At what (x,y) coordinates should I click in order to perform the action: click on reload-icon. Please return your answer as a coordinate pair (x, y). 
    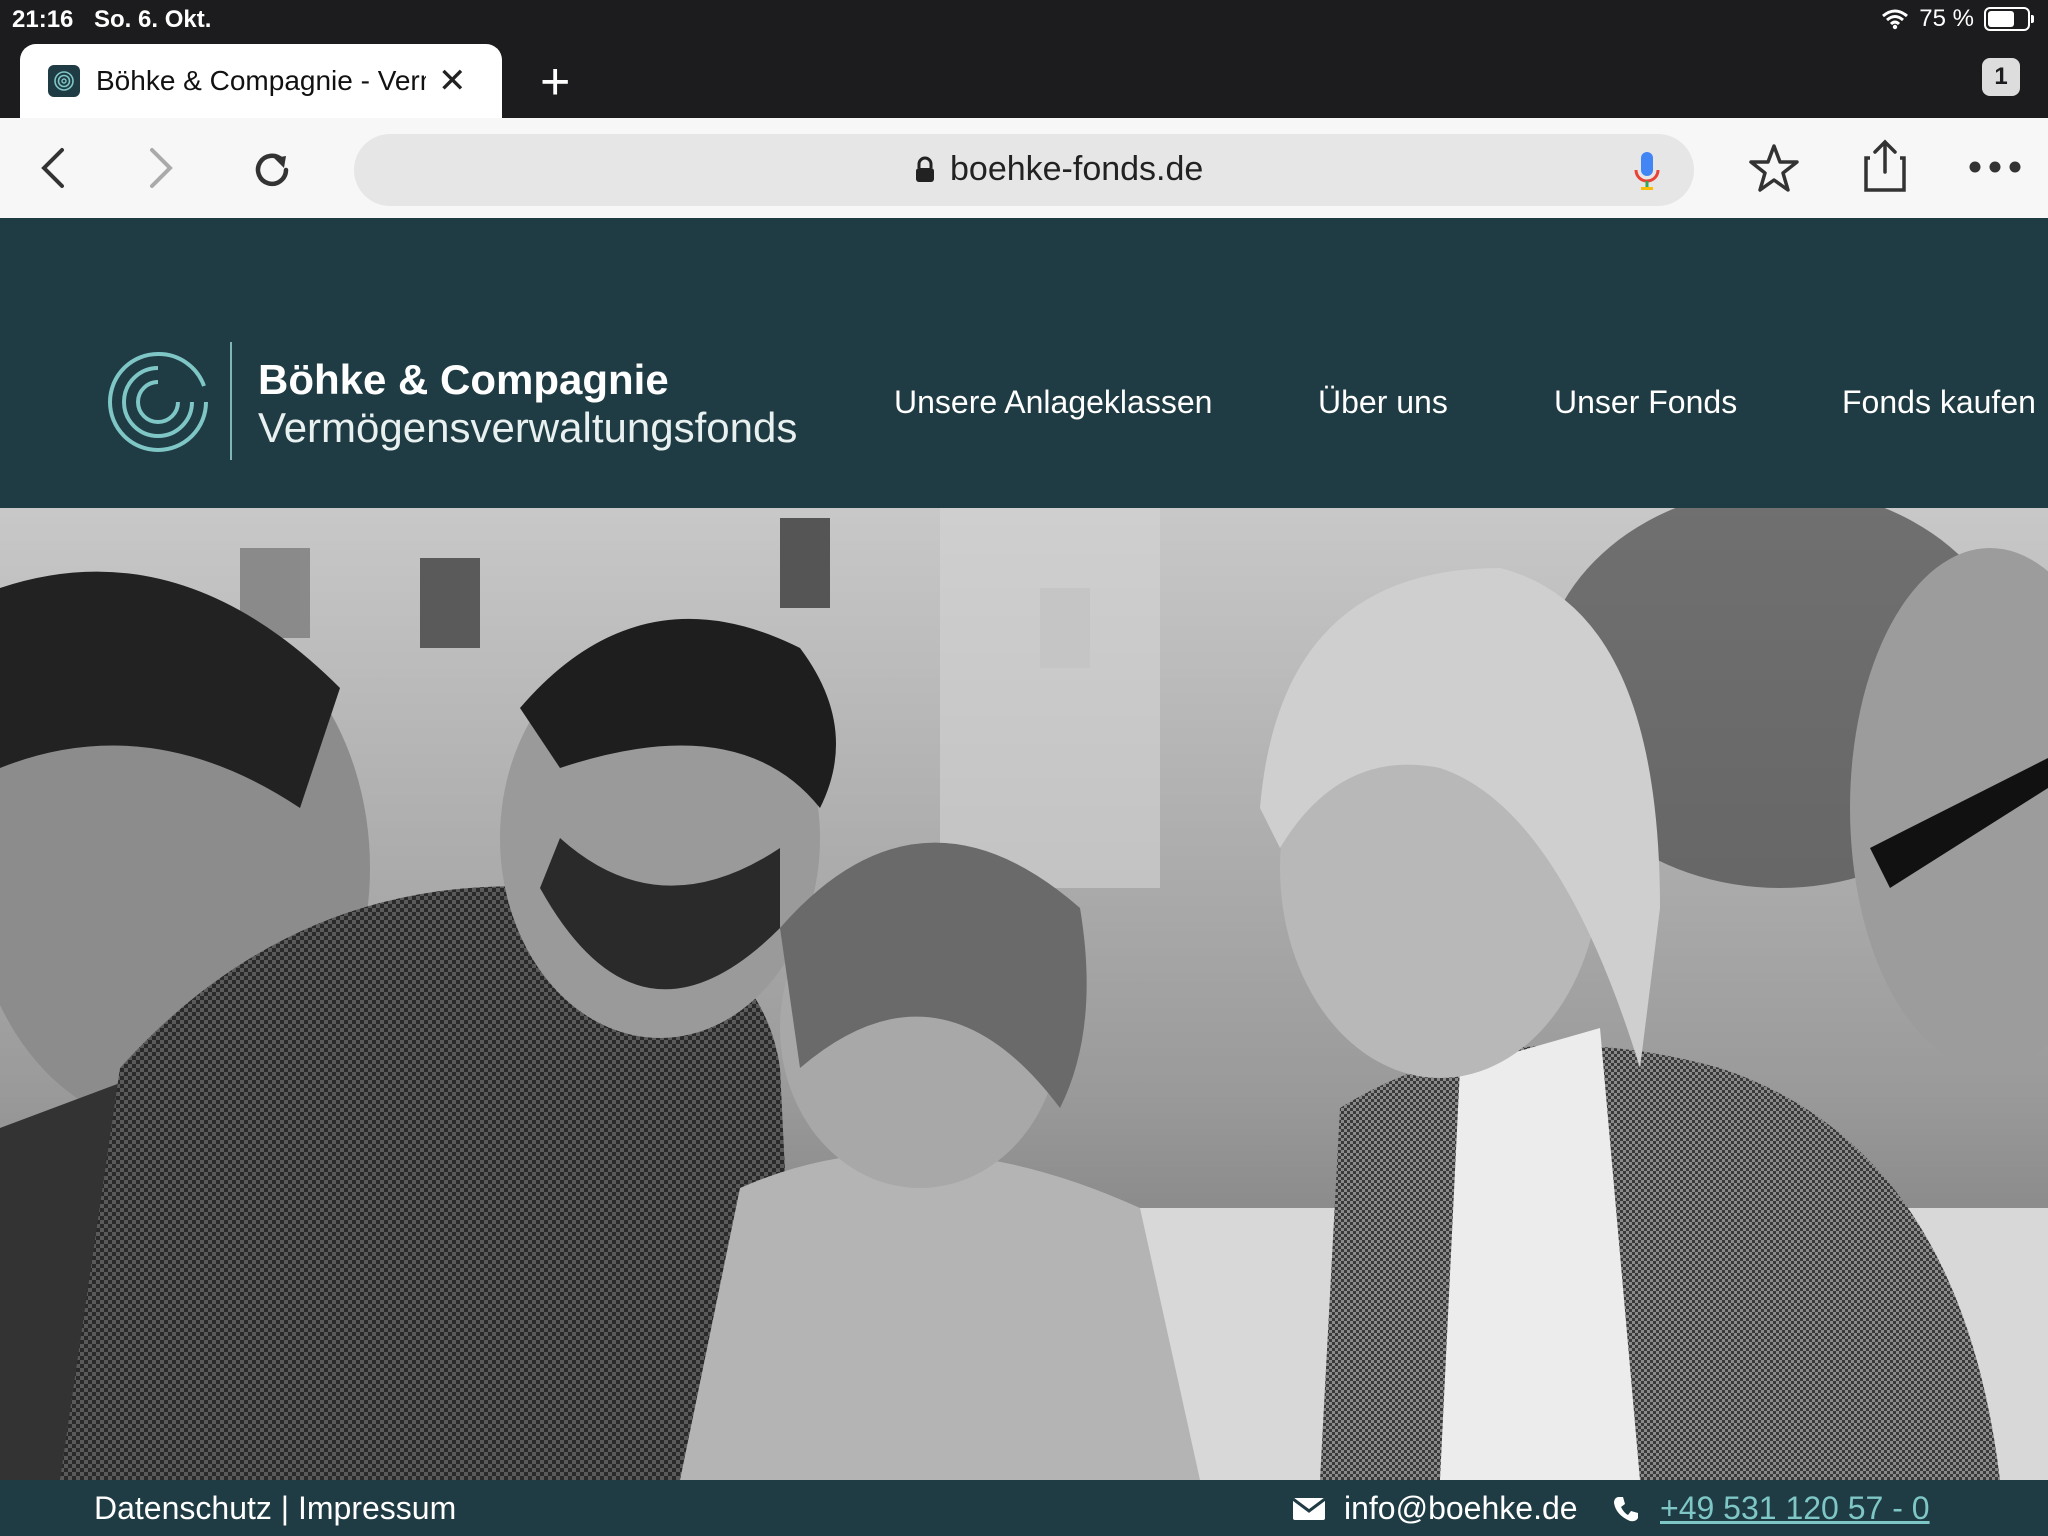
    Looking at the image, I should click on (272, 170).